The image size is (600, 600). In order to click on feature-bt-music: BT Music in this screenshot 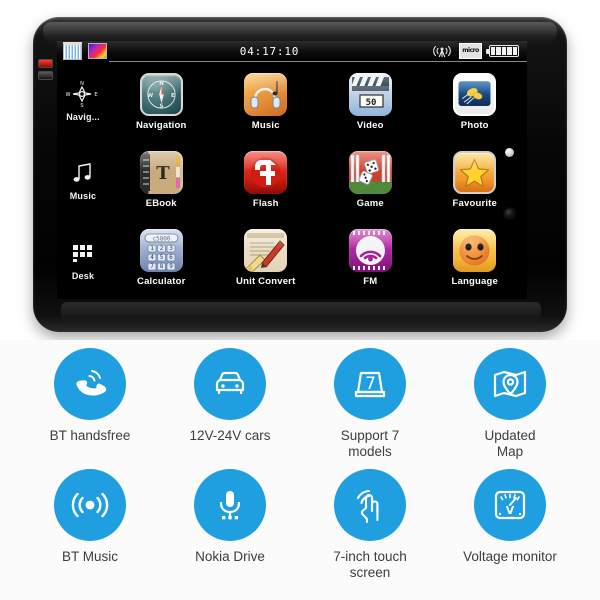, I will do `click(90, 529)`.